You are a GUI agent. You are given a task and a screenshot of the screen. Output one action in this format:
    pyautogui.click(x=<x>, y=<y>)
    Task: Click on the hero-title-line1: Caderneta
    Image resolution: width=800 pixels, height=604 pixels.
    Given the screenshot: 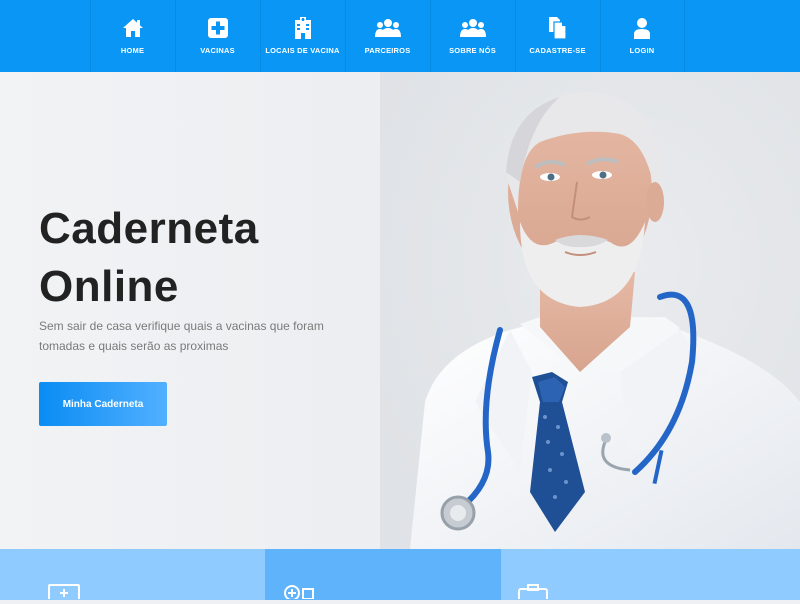 What is the action you would take?
    pyautogui.click(x=149, y=228)
    